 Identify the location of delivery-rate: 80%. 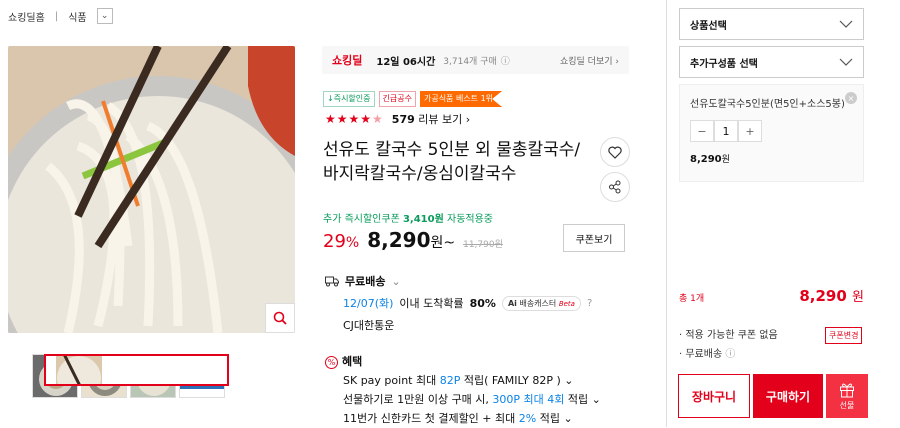
(482, 303).